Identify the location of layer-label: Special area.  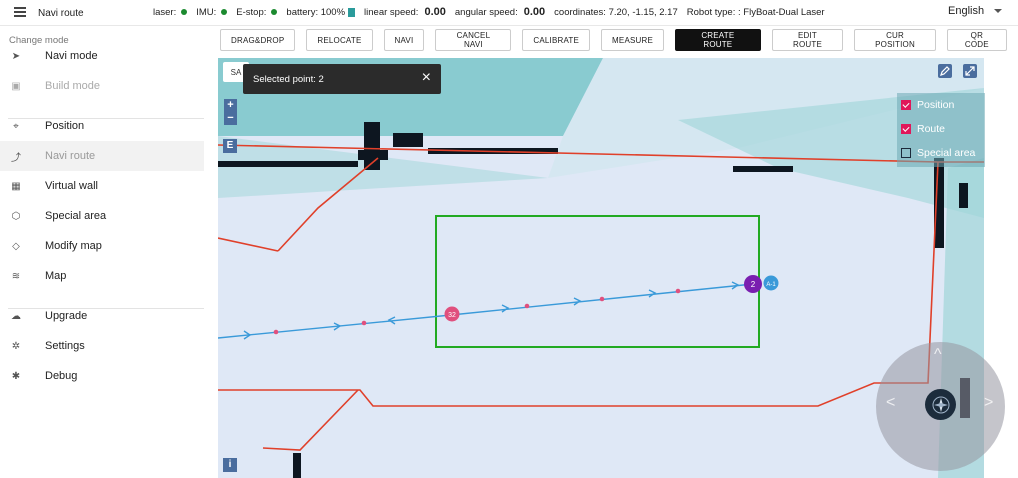
(946, 153).